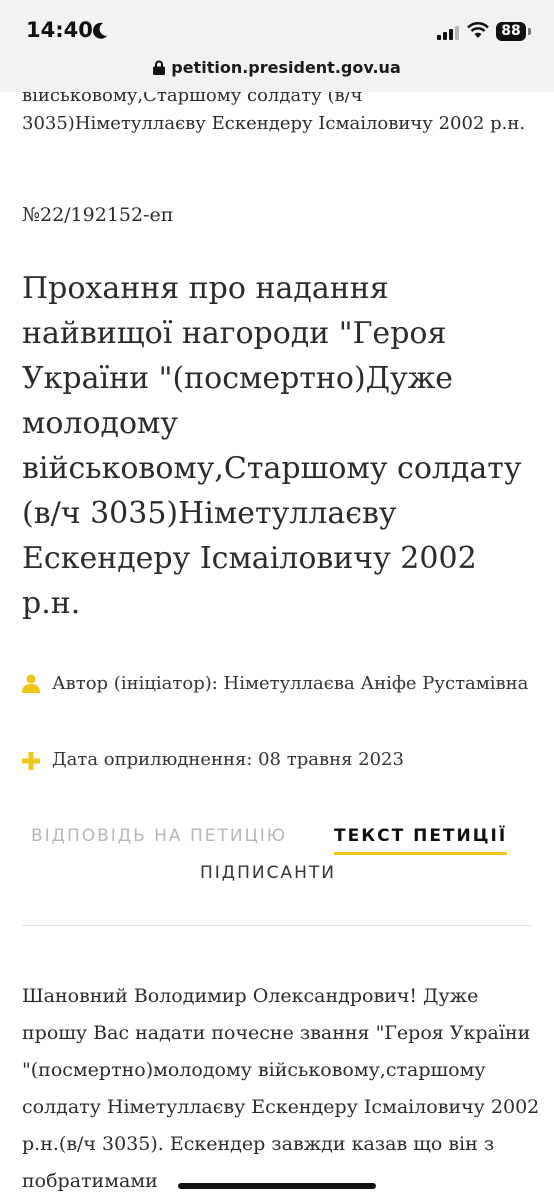 Image resolution: width=554 pixels, height=1200 pixels. What do you see at coordinates (159, 69) in the screenshot?
I see `lock-icon` at bounding box center [159, 69].